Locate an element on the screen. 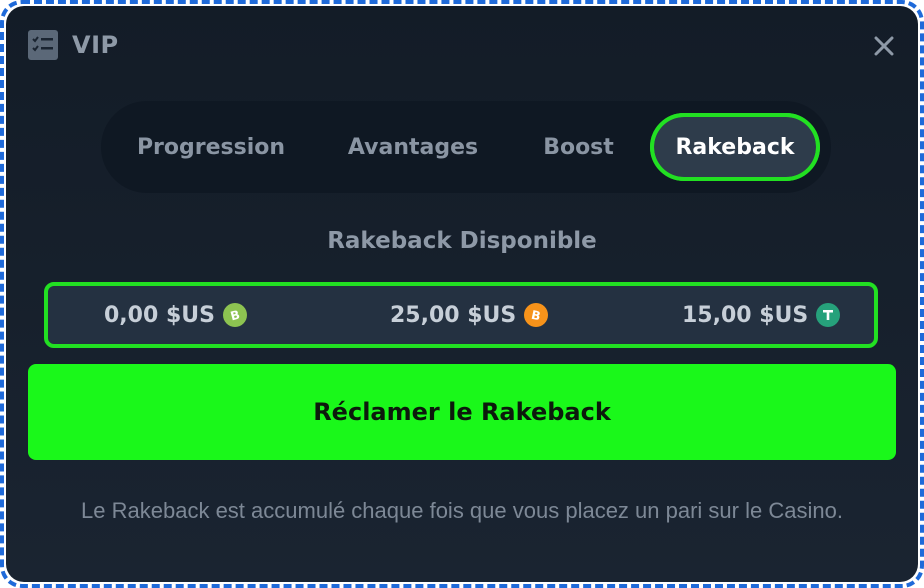 Image resolution: width=924 pixels, height=588 pixels. tether-icon is located at coordinates (828, 315).